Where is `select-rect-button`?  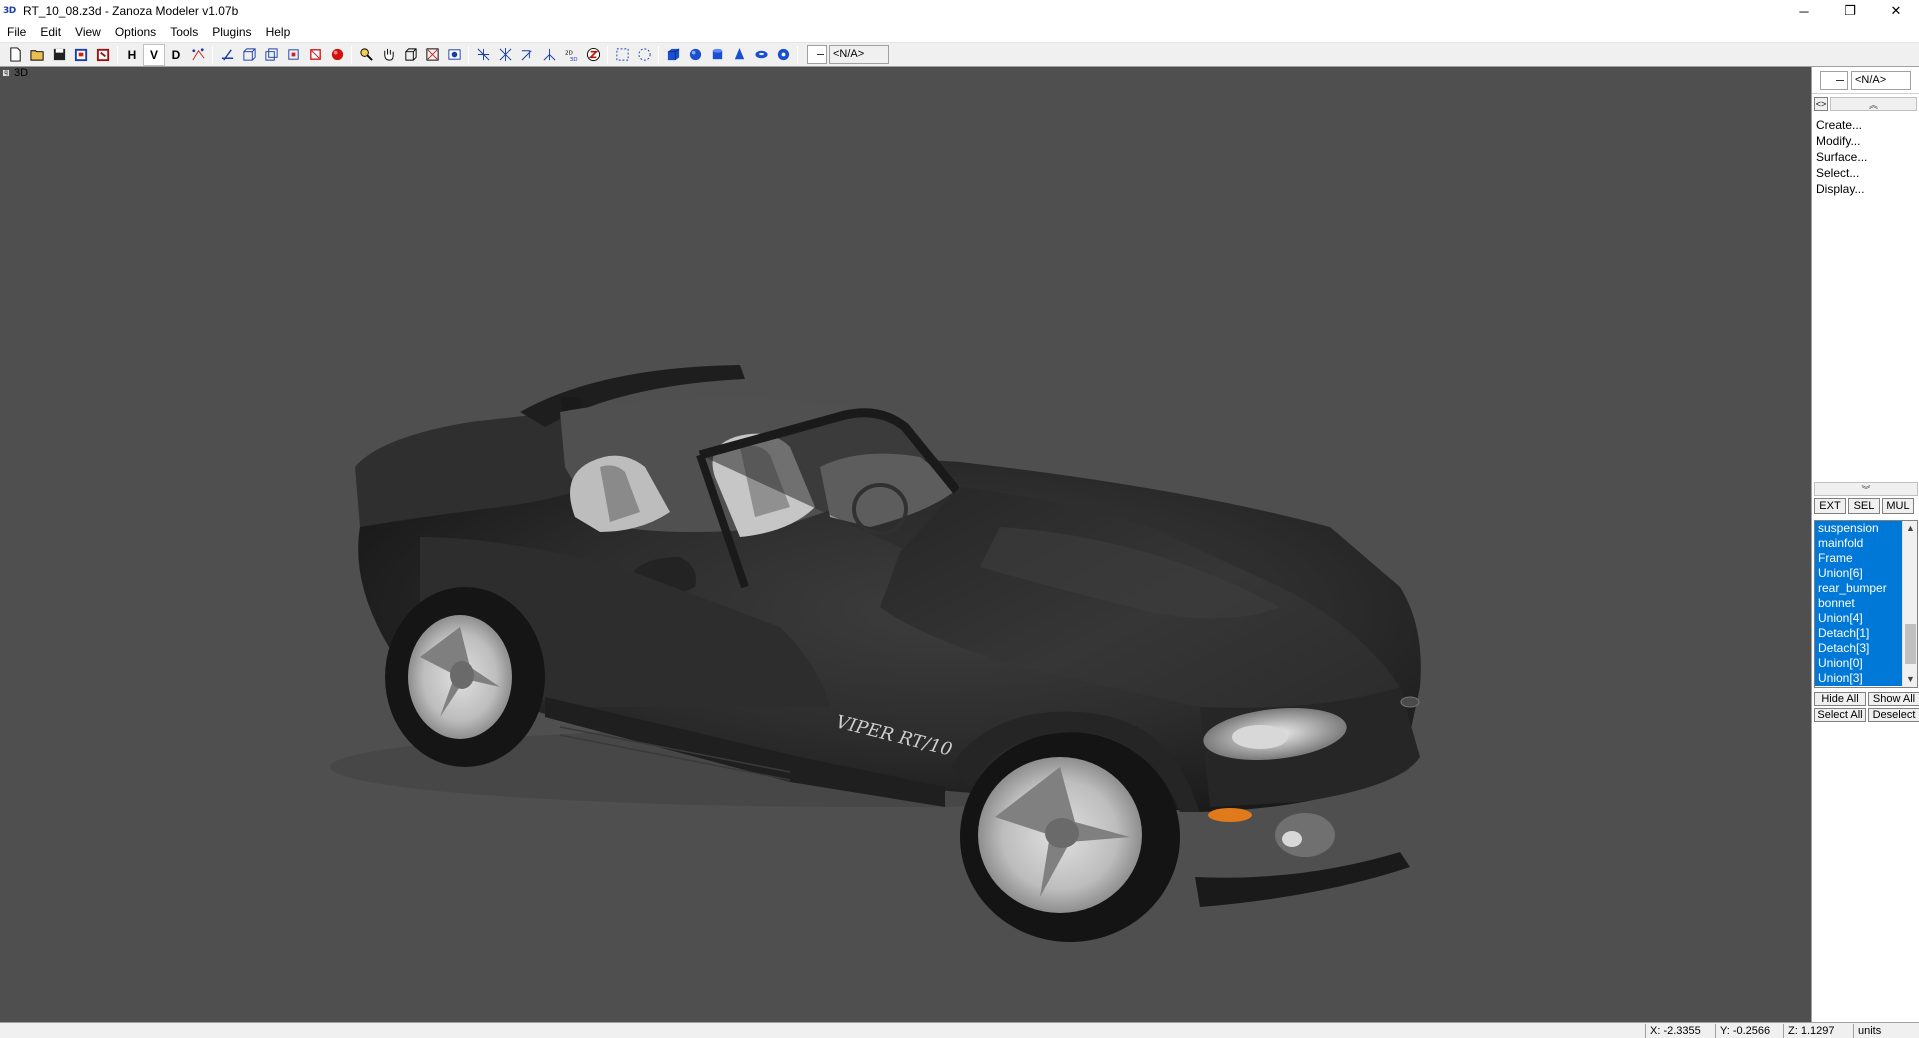 select-rect-button is located at coordinates (622, 55).